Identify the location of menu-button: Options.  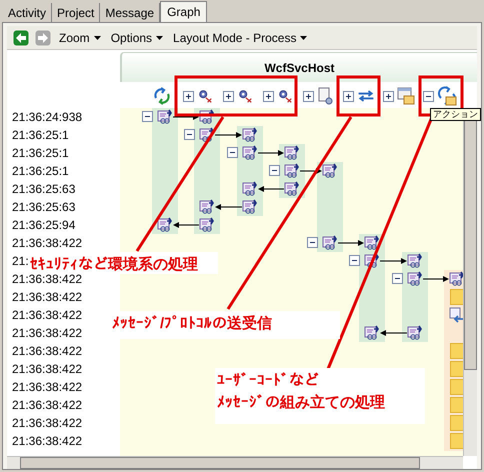
(137, 37).